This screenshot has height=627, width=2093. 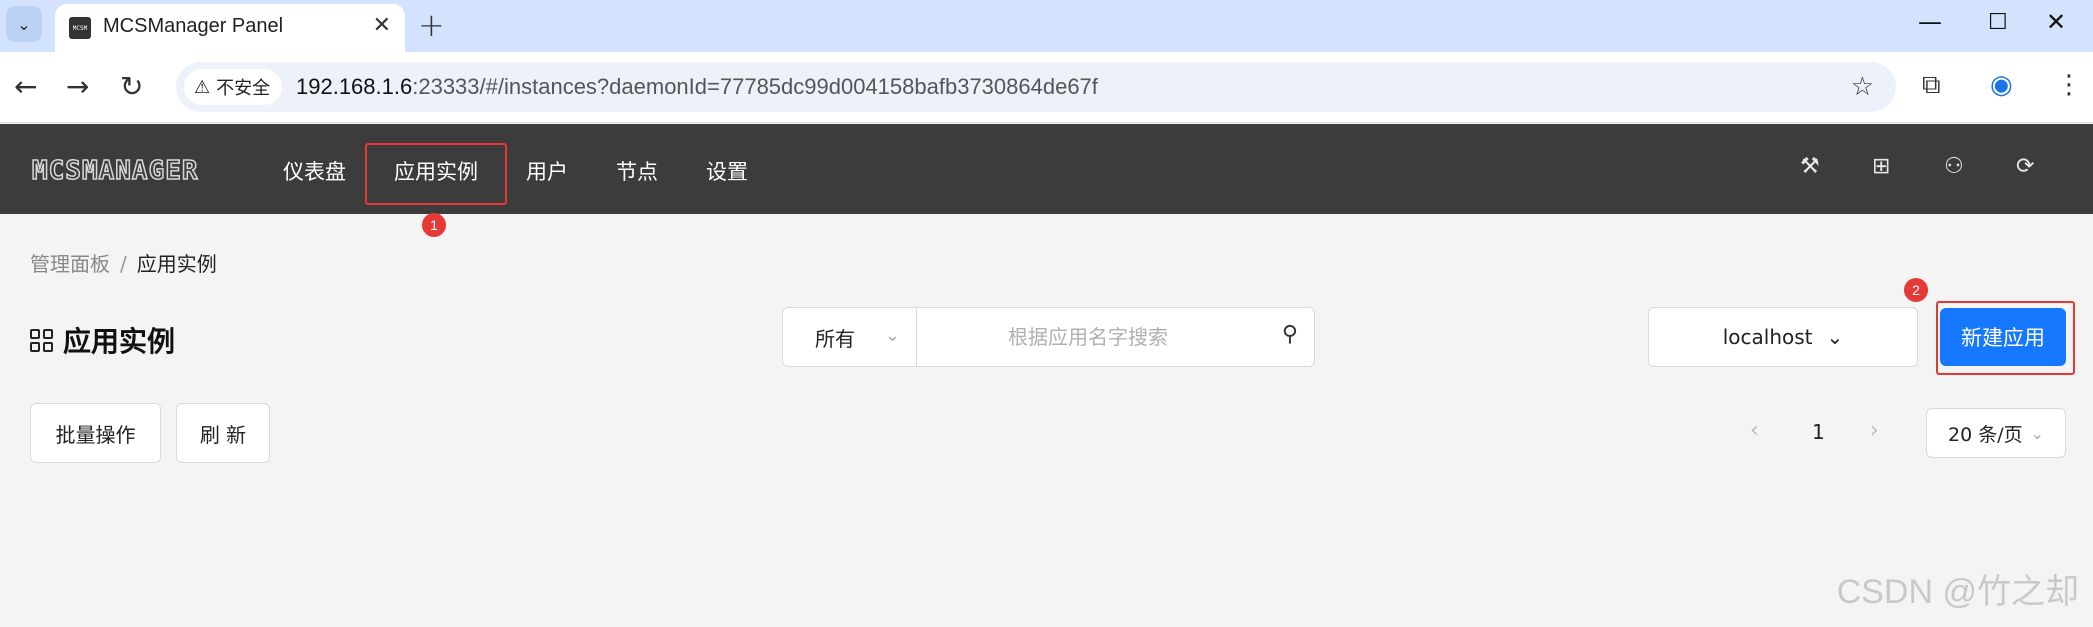 What do you see at coordinates (176, 264) in the screenshot?
I see `breadcrumb-current: 应用实例` at bounding box center [176, 264].